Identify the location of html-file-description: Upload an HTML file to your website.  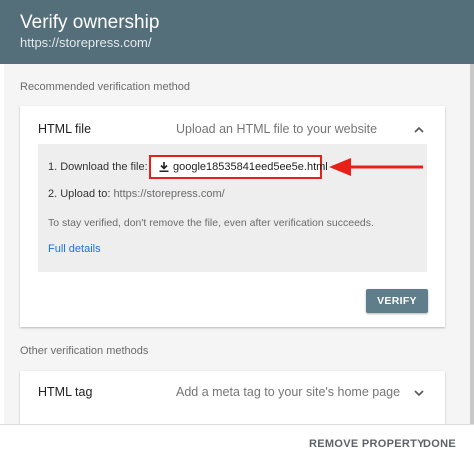
(276, 129).